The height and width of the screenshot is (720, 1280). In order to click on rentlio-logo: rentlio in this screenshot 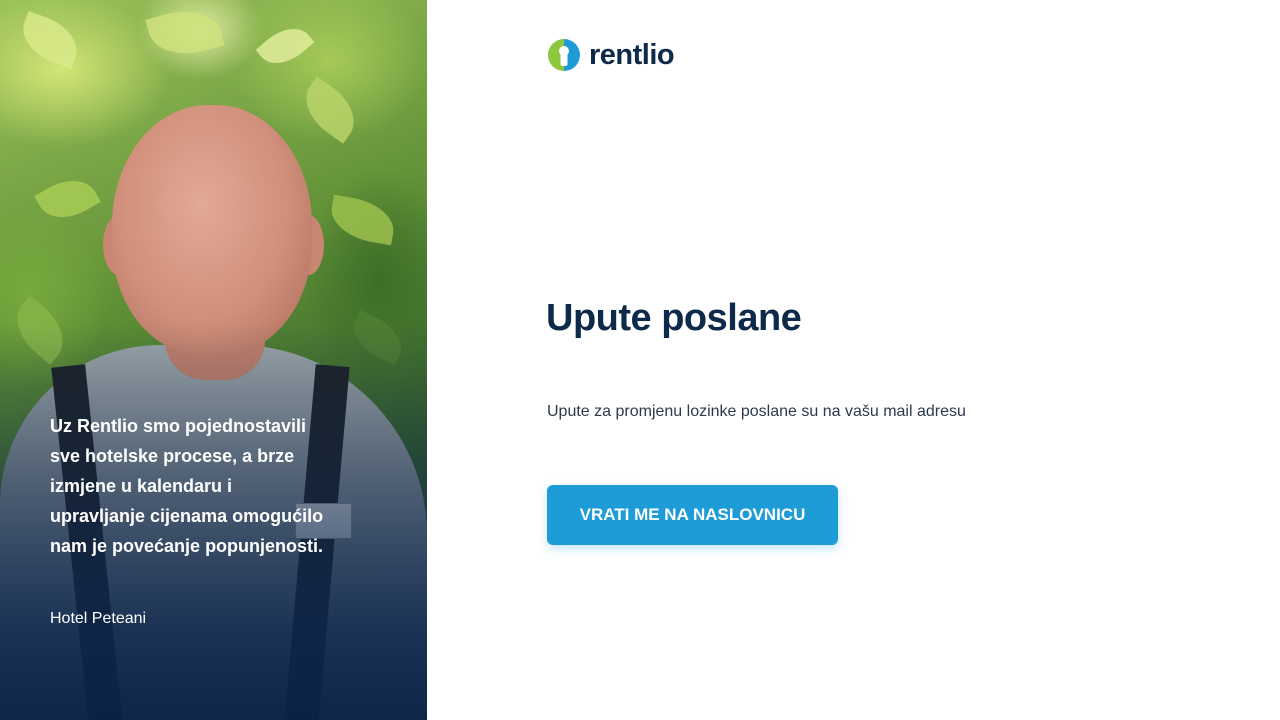, I will do `click(611, 55)`.